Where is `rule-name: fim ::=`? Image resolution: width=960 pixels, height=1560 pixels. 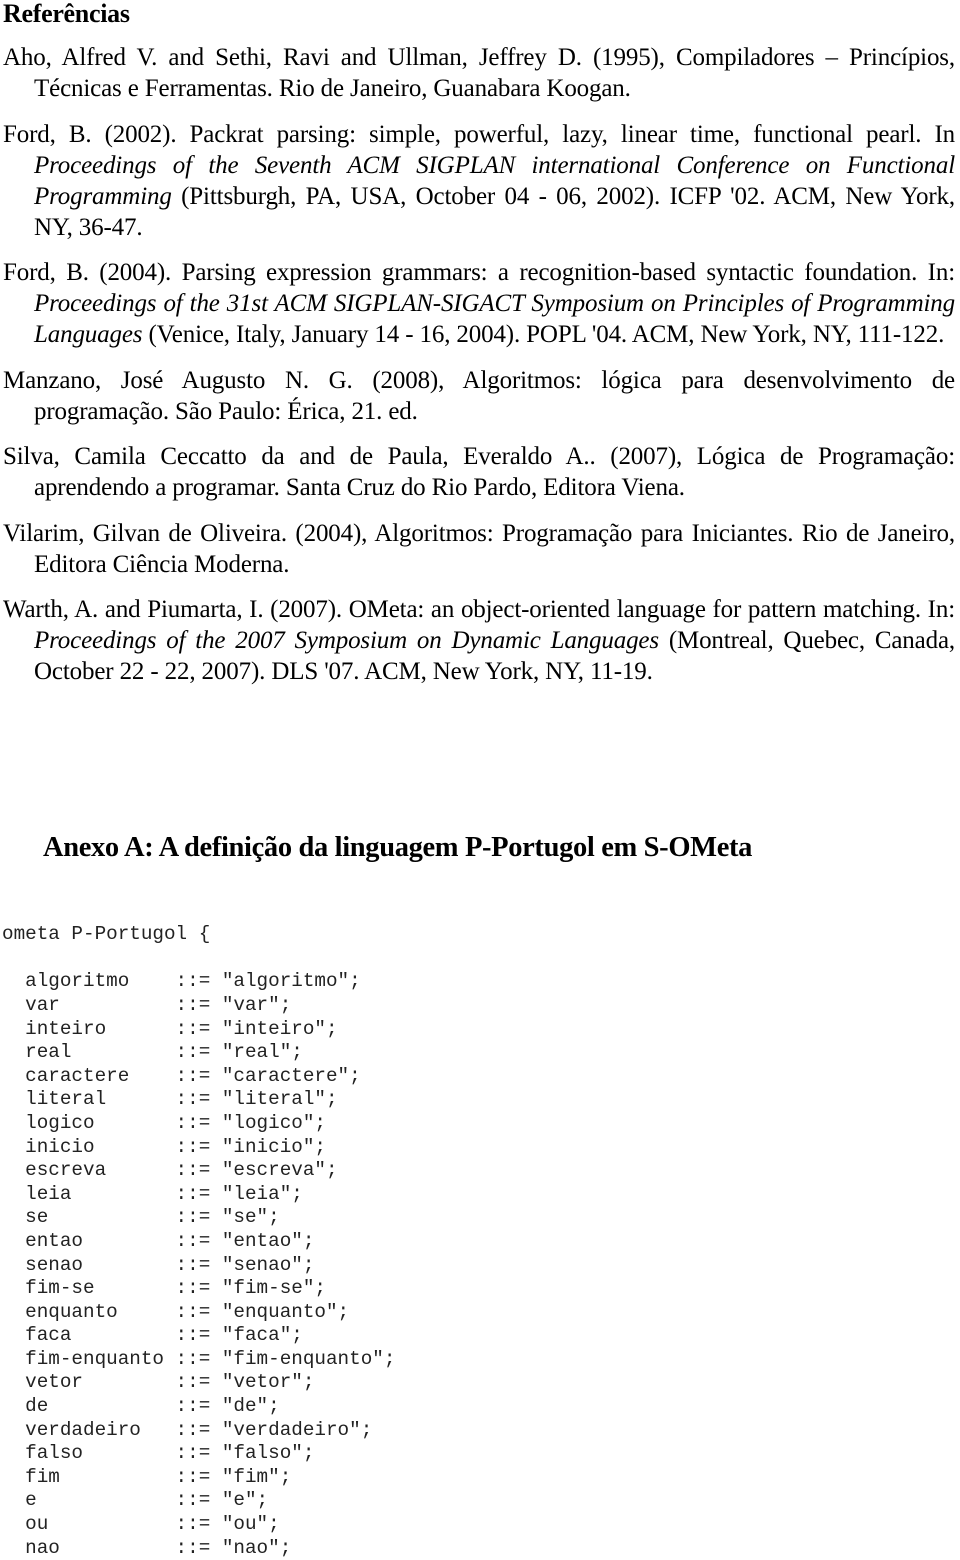
rule-name: fim ::= is located at coordinates (112, 1476).